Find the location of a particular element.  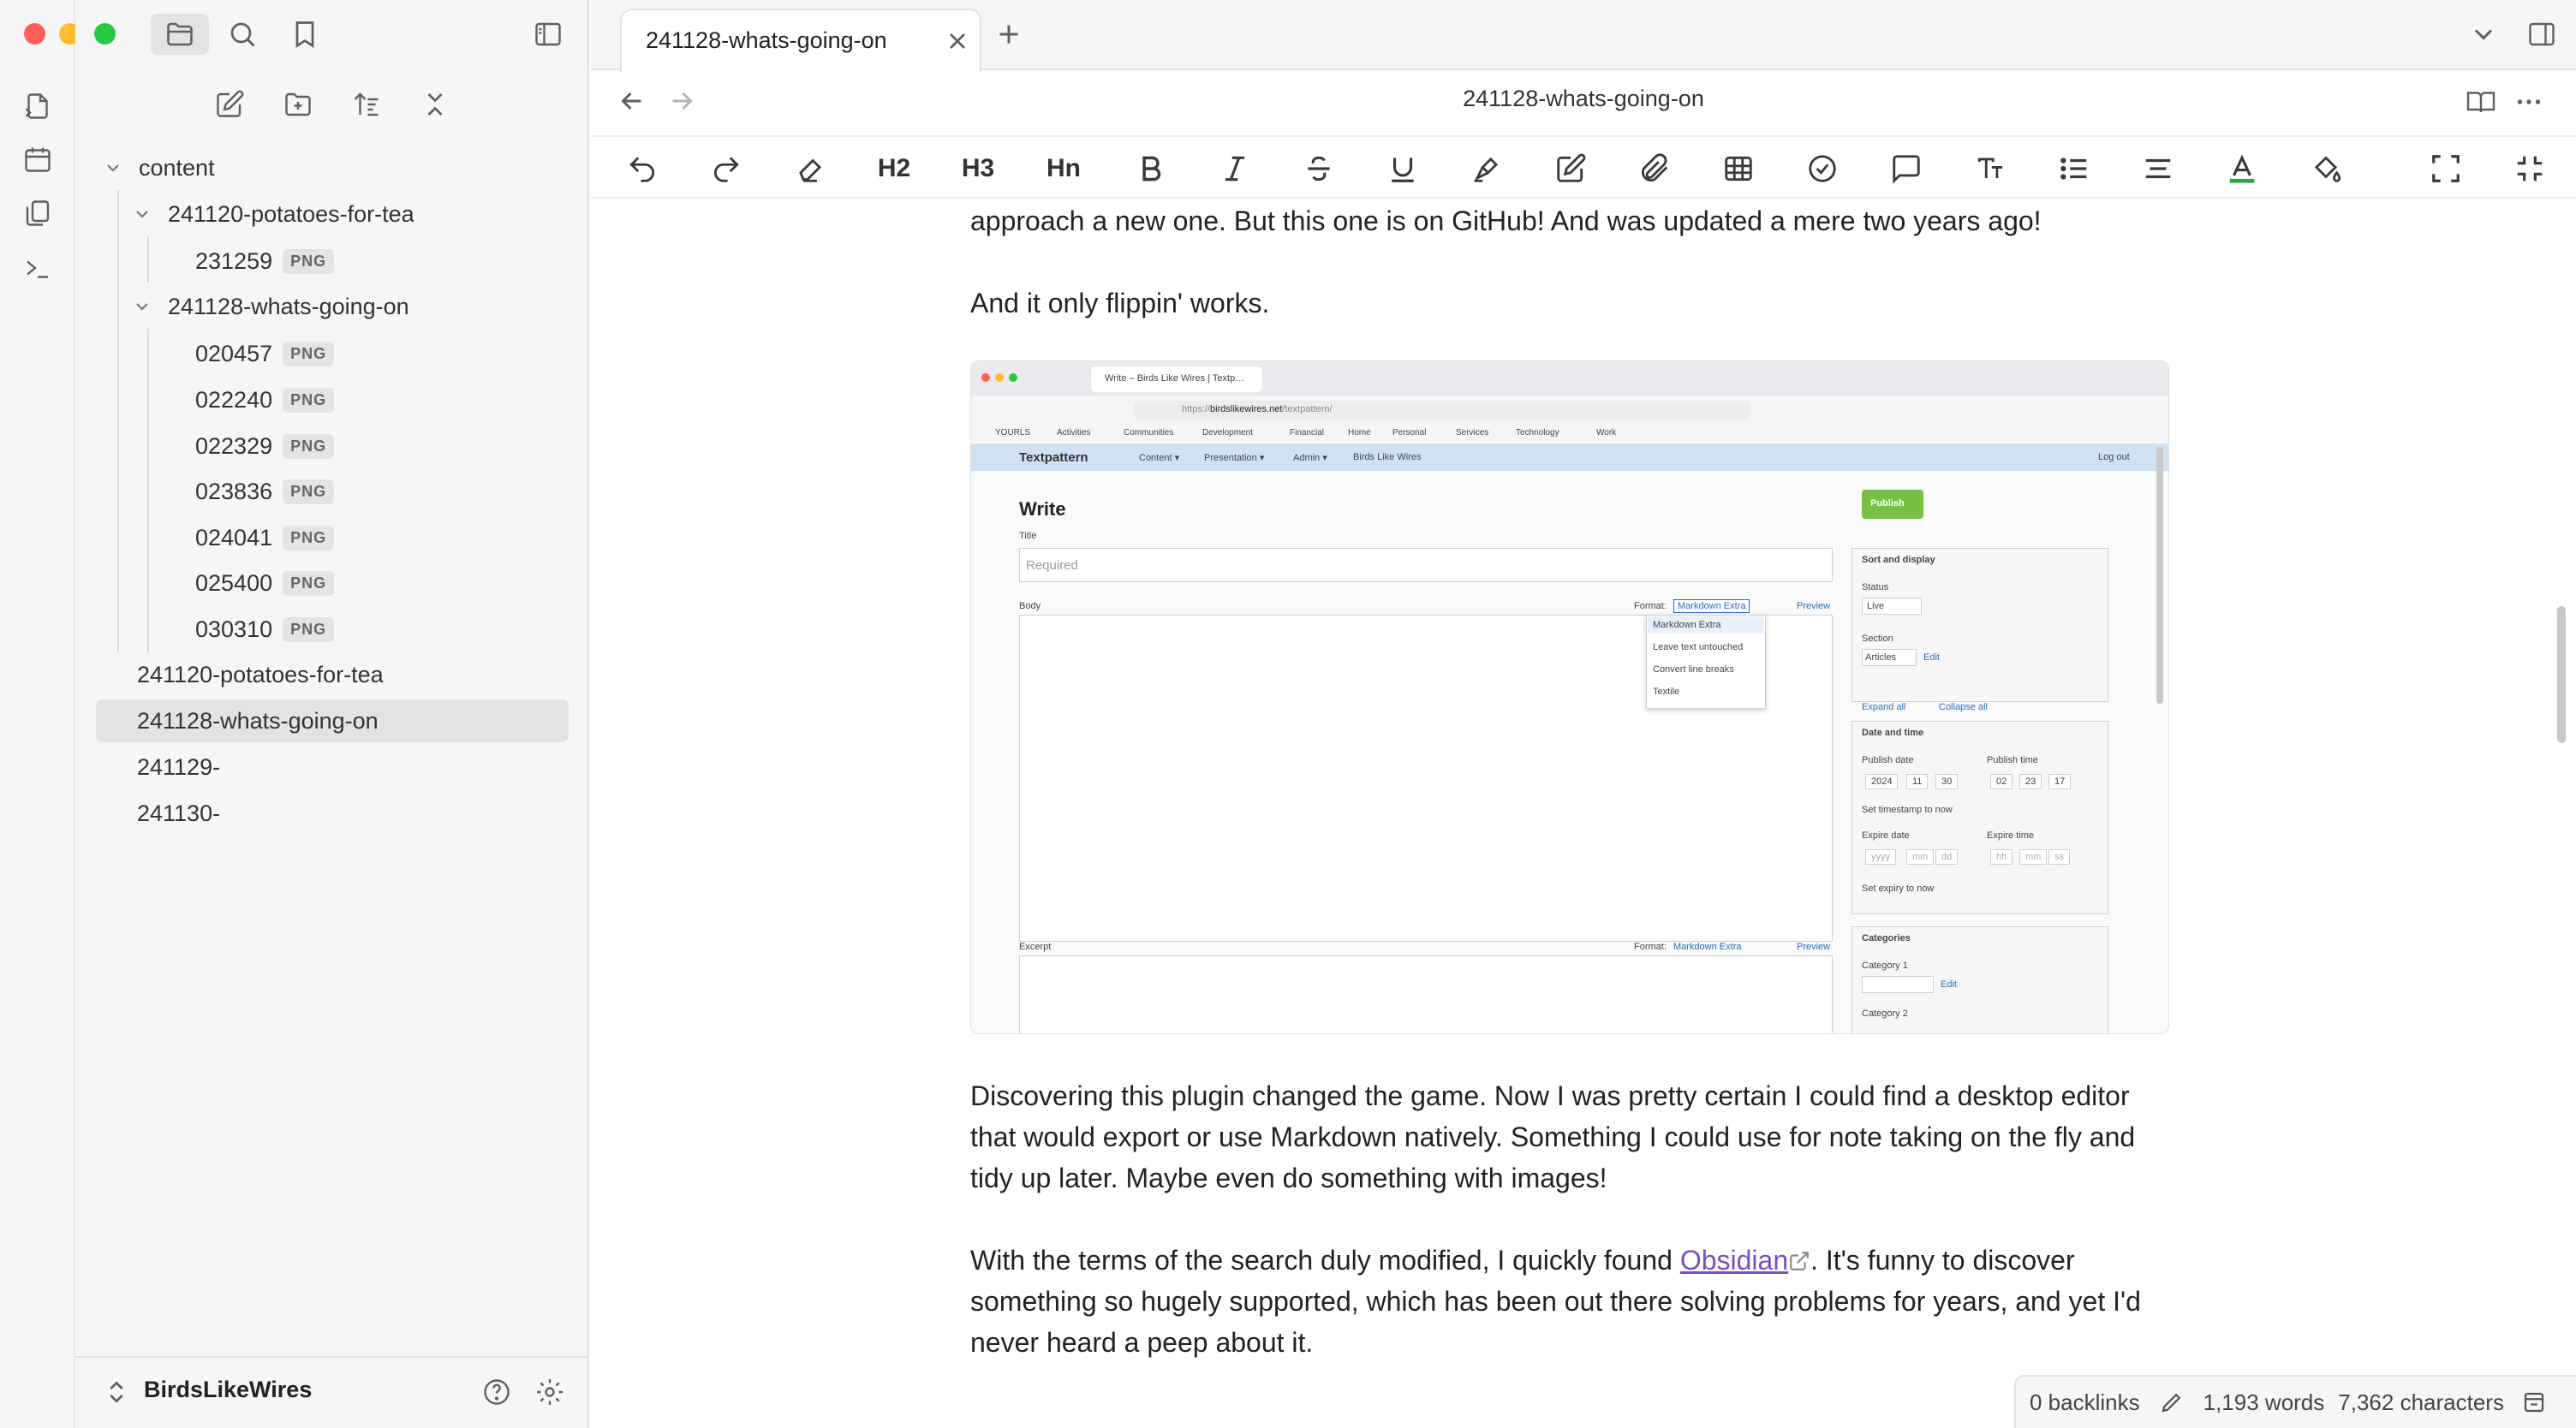

panel-heading: Categories is located at coordinates (1887, 938).